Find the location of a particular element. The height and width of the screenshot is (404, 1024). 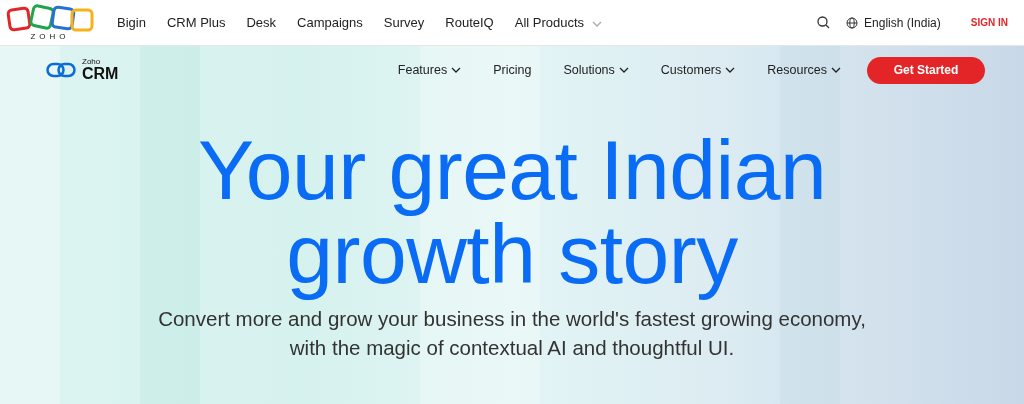

globe-icon is located at coordinates (852, 22).